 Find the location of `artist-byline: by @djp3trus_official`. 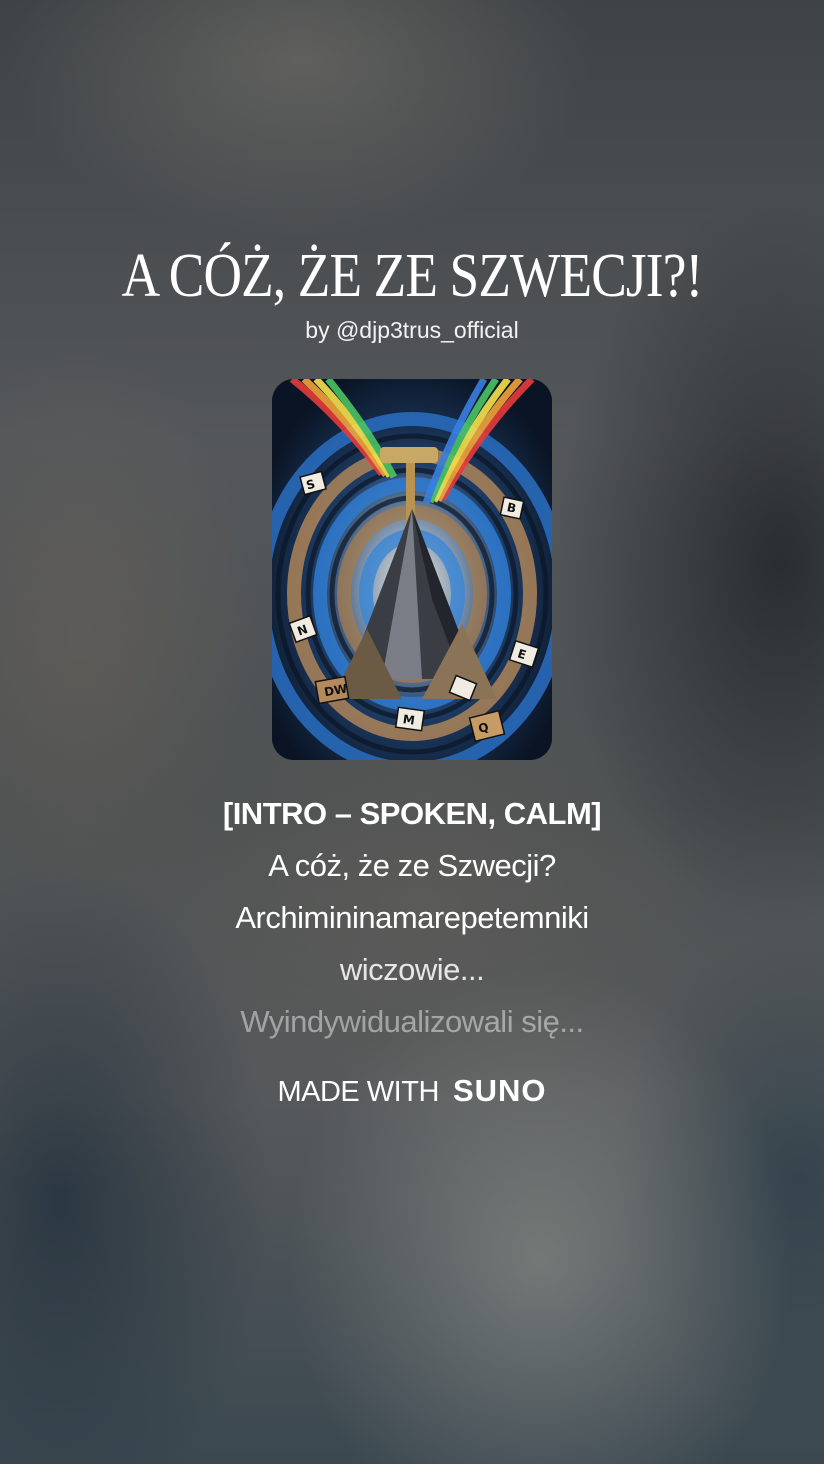

artist-byline: by @djp3trus_official is located at coordinates (412, 330).